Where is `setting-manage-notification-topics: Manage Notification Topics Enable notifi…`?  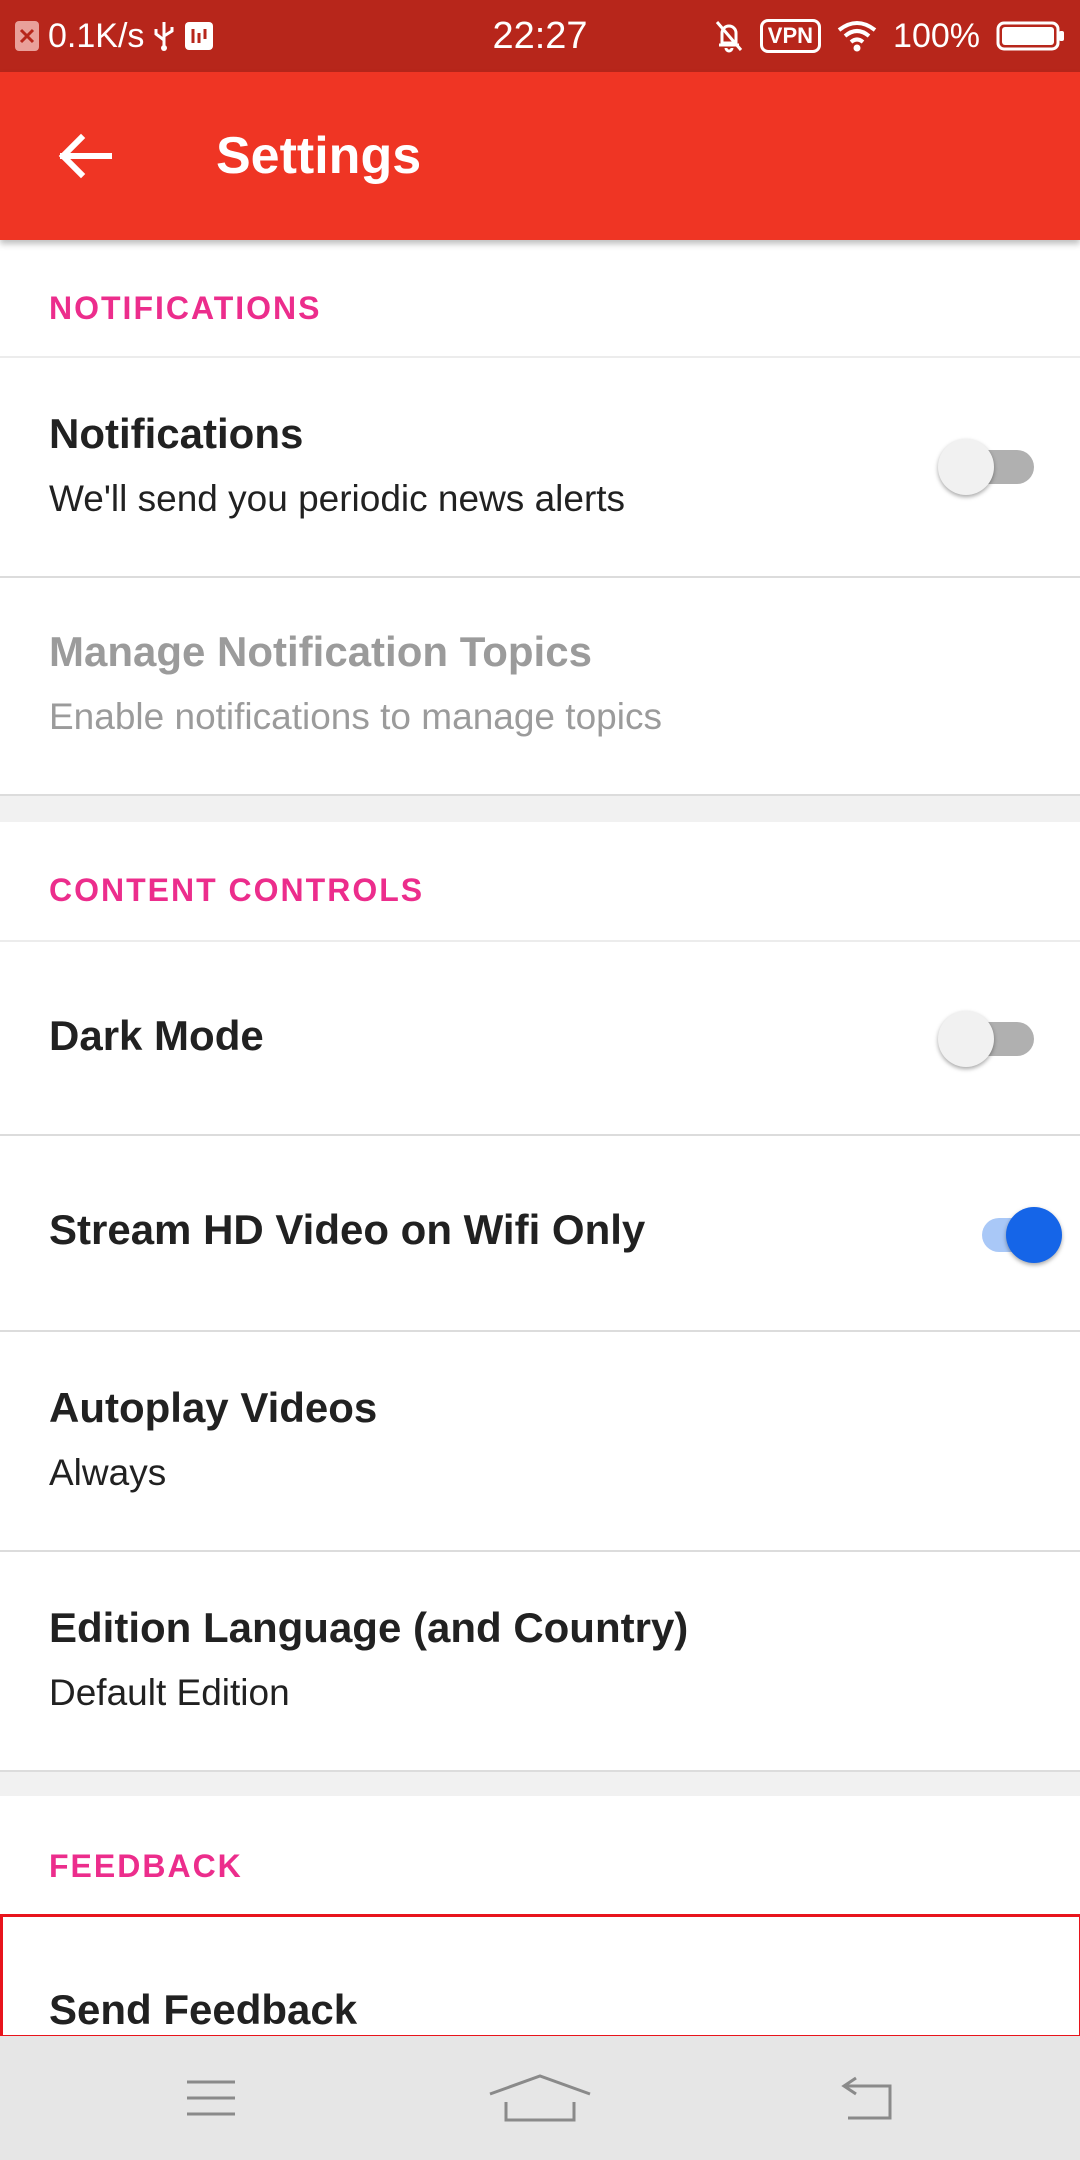
setting-manage-notification-topics: Manage Notification Topics Enable notifi… is located at coordinates (540, 687).